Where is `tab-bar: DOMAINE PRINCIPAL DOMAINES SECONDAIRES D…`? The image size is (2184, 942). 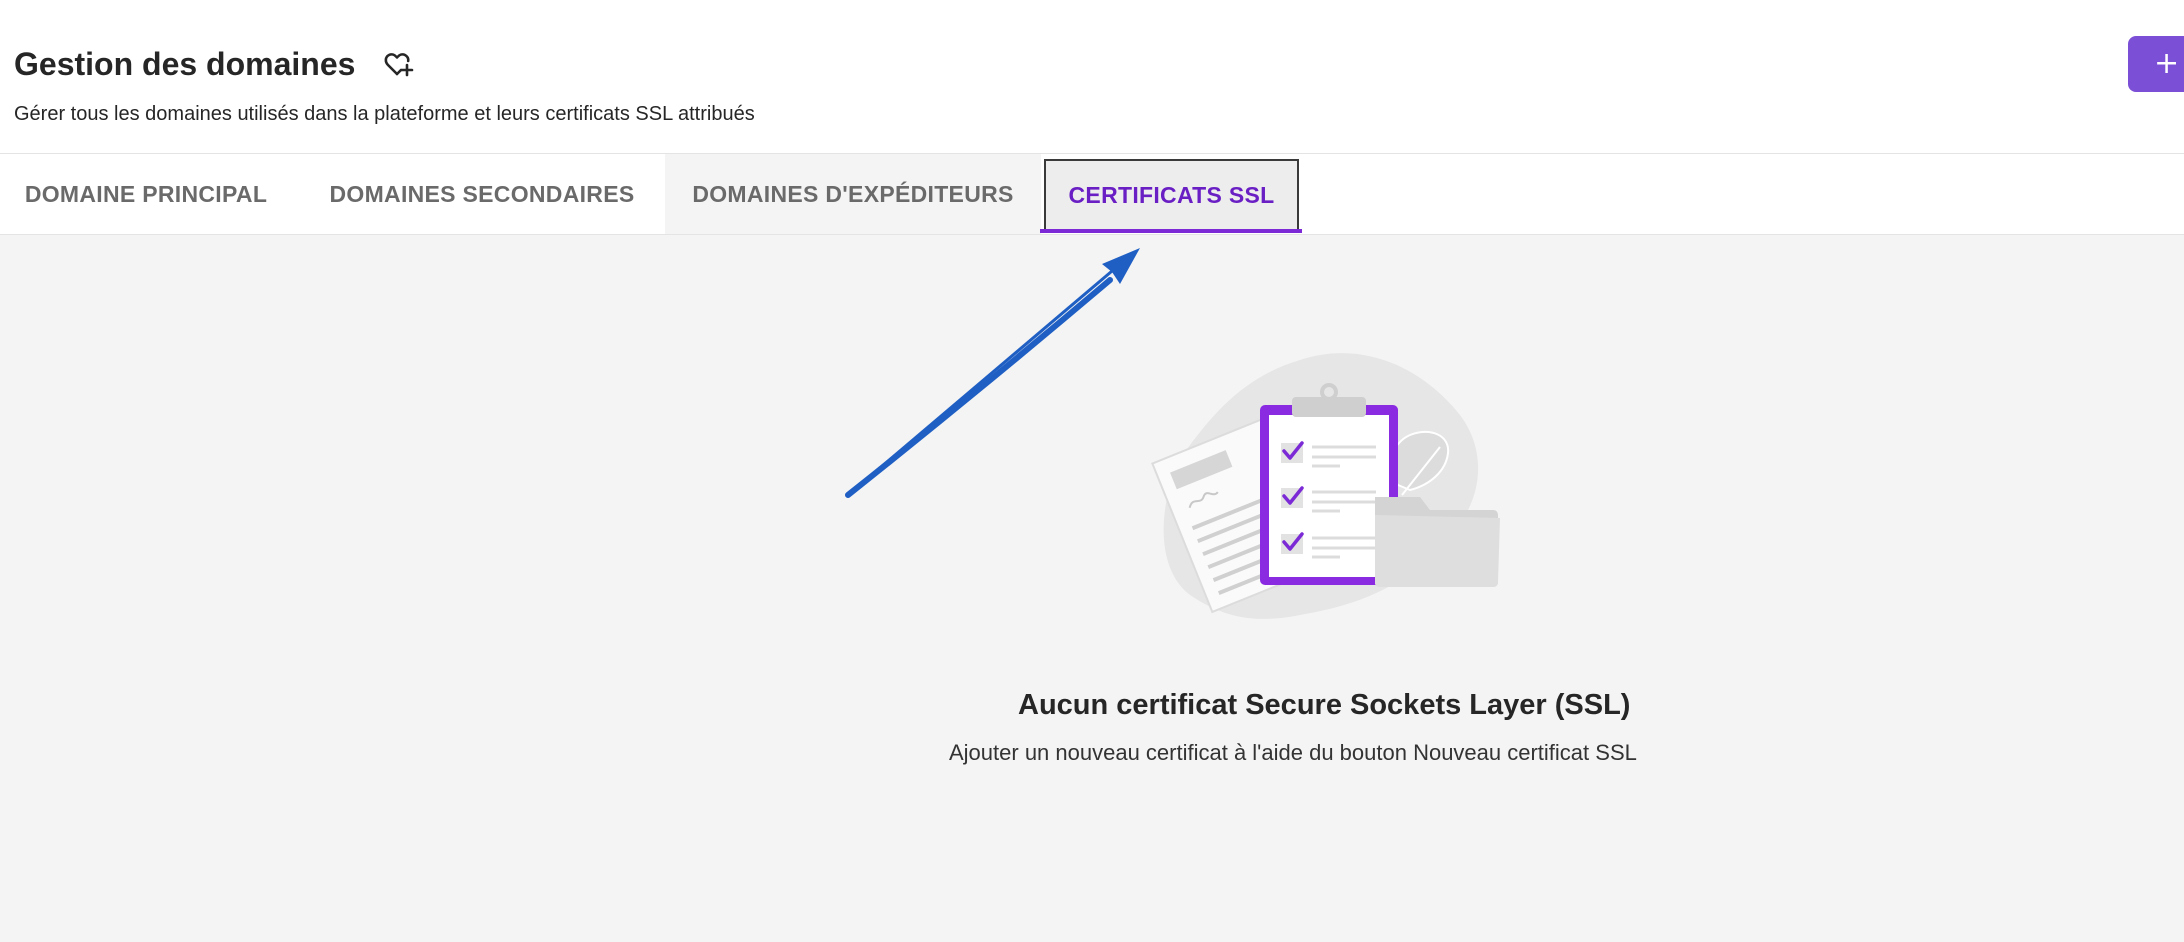
tab-bar: DOMAINE PRINCIPAL DOMAINES SECONDAIRES D… is located at coordinates (1092, 194).